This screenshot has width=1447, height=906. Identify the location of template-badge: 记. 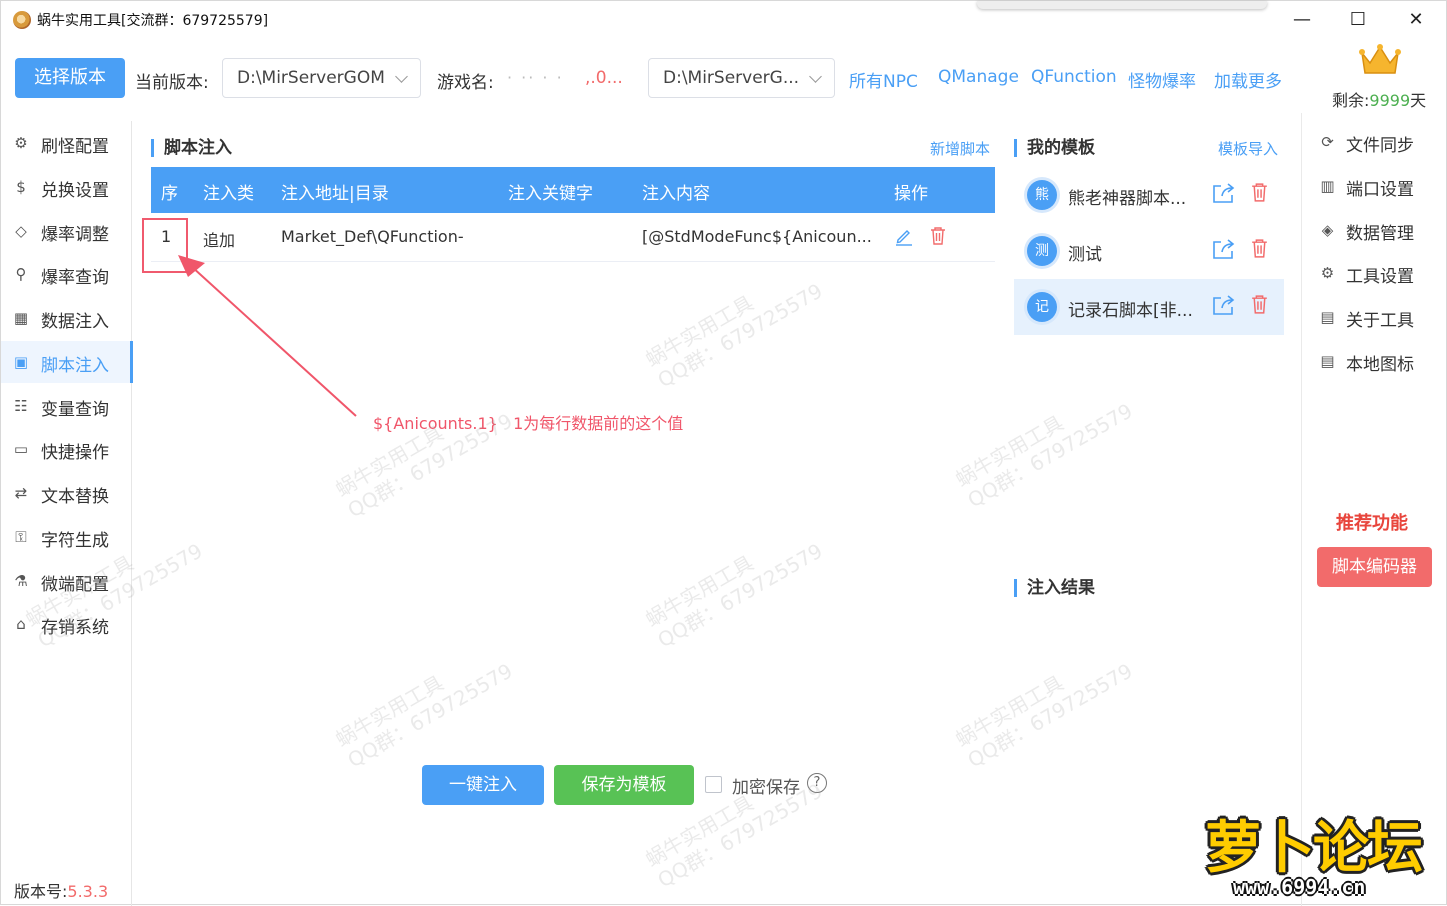
(1042, 307).